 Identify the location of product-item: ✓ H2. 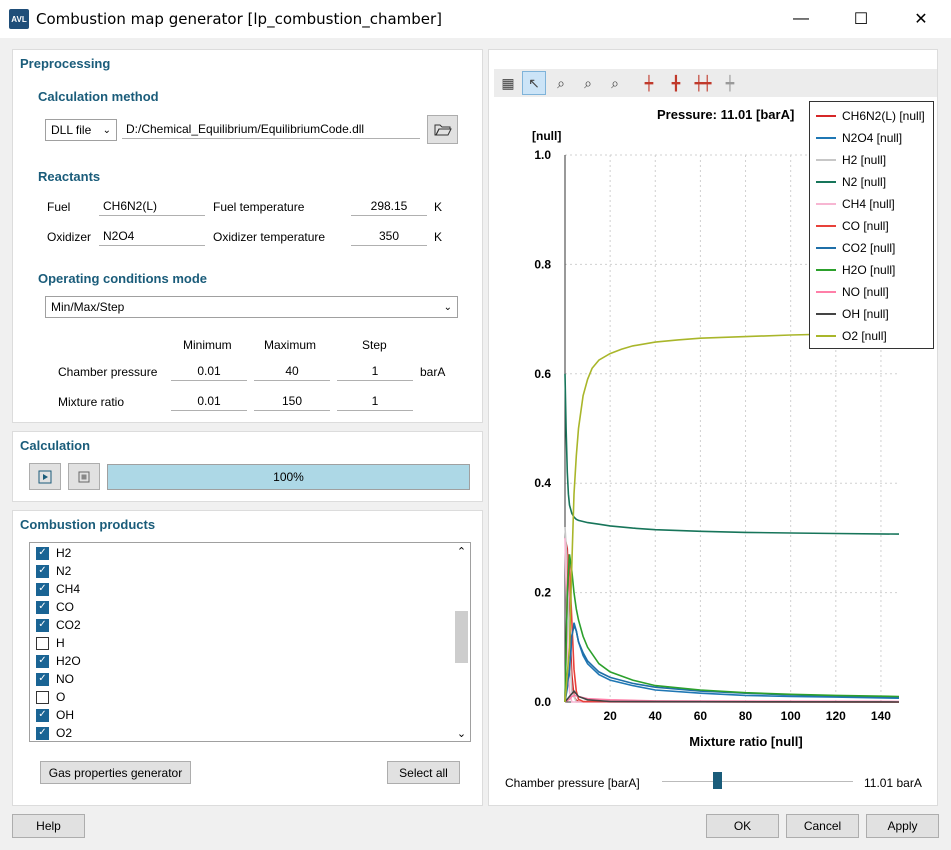
(53, 553).